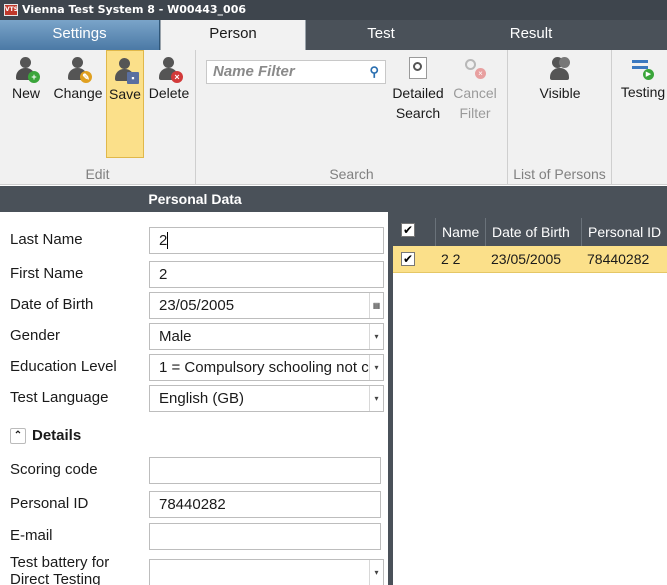 Image resolution: width=667 pixels, height=585 pixels. I want to click on personal-id-value: 78440282, so click(192, 504).